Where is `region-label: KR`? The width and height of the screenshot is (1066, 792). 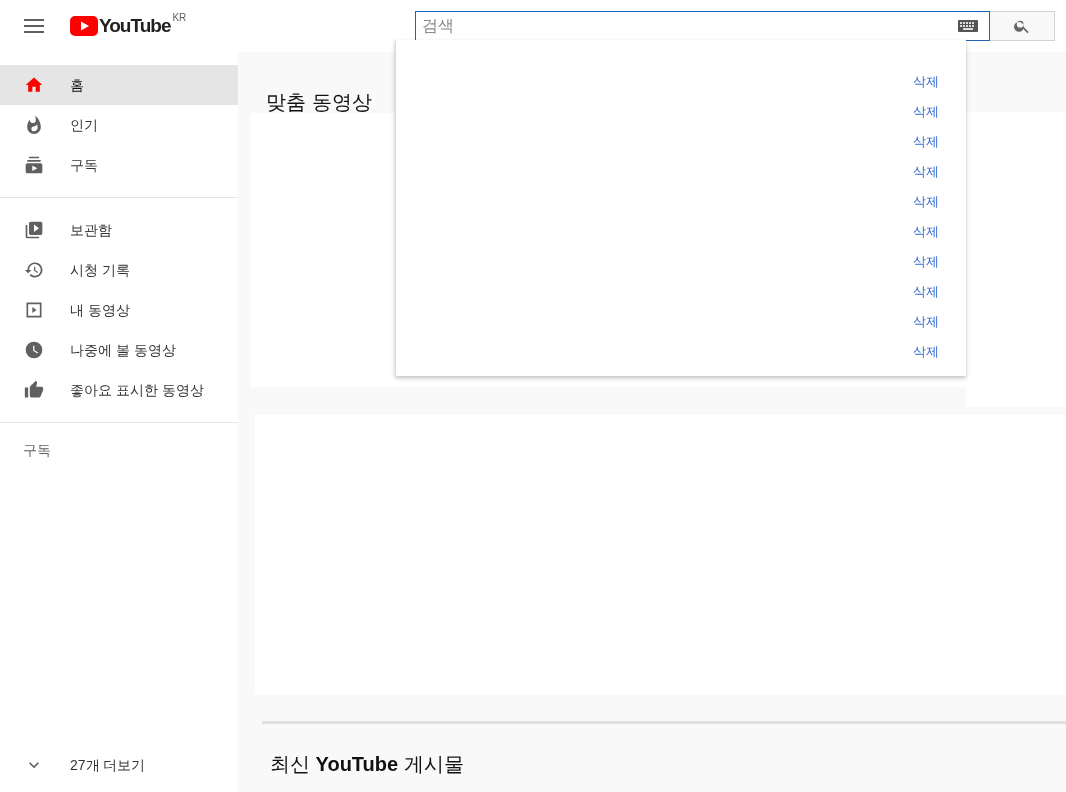 region-label: KR is located at coordinates (179, 18).